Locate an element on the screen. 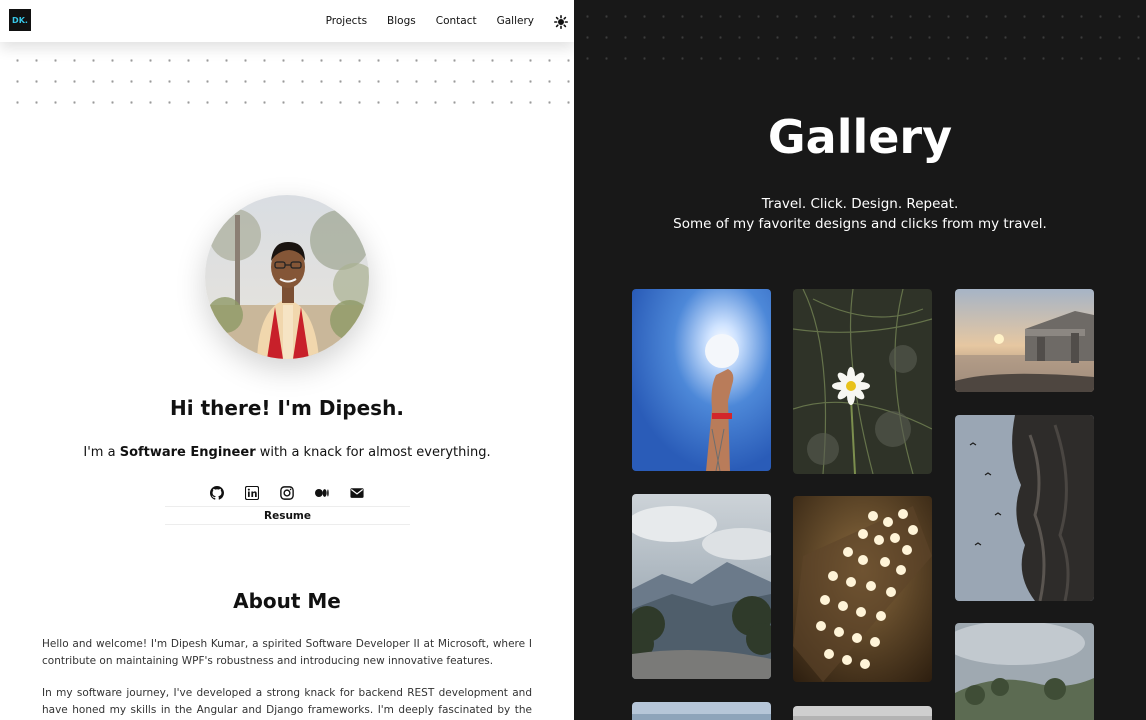  profile-photo is located at coordinates (287, 277).